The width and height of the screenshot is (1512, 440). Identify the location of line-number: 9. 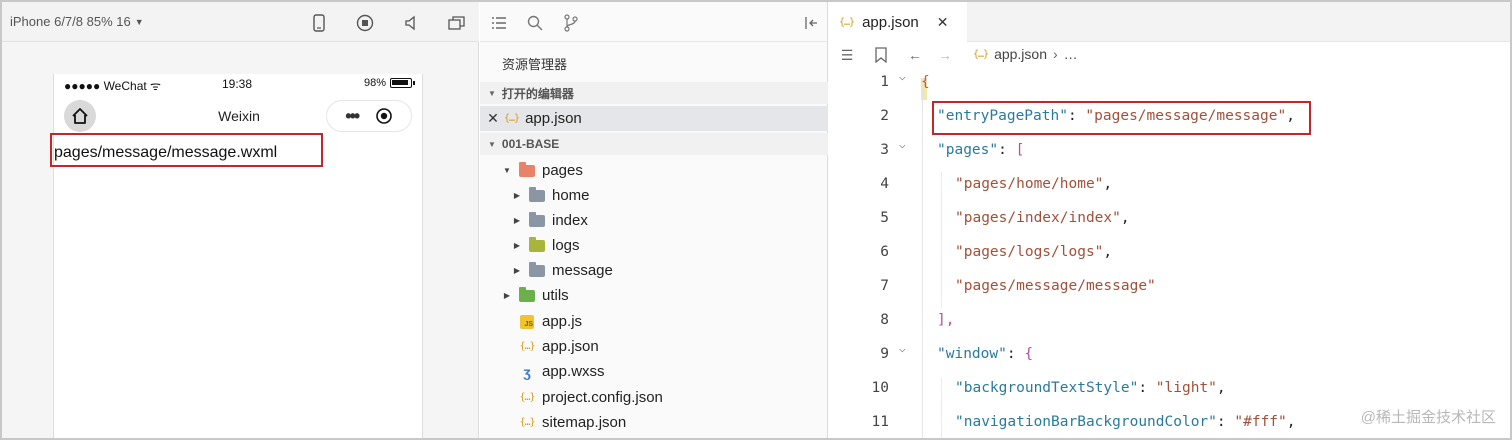
(884, 354).